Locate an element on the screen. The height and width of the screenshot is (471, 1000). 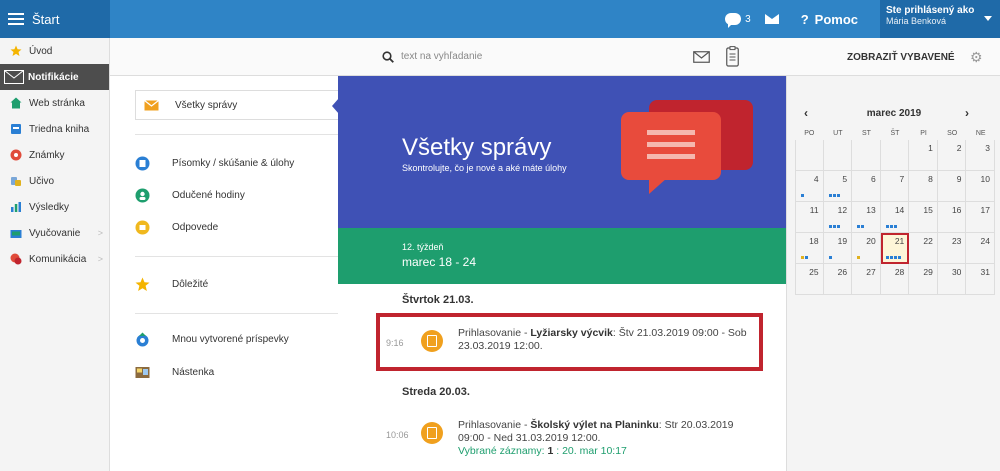
envelope-outline-icon is located at coordinates (701, 57).